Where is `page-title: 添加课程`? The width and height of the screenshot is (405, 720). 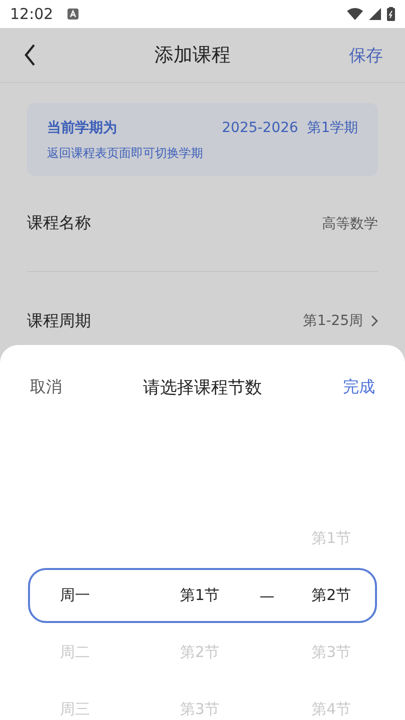 page-title: 添加课程 is located at coordinates (193, 55).